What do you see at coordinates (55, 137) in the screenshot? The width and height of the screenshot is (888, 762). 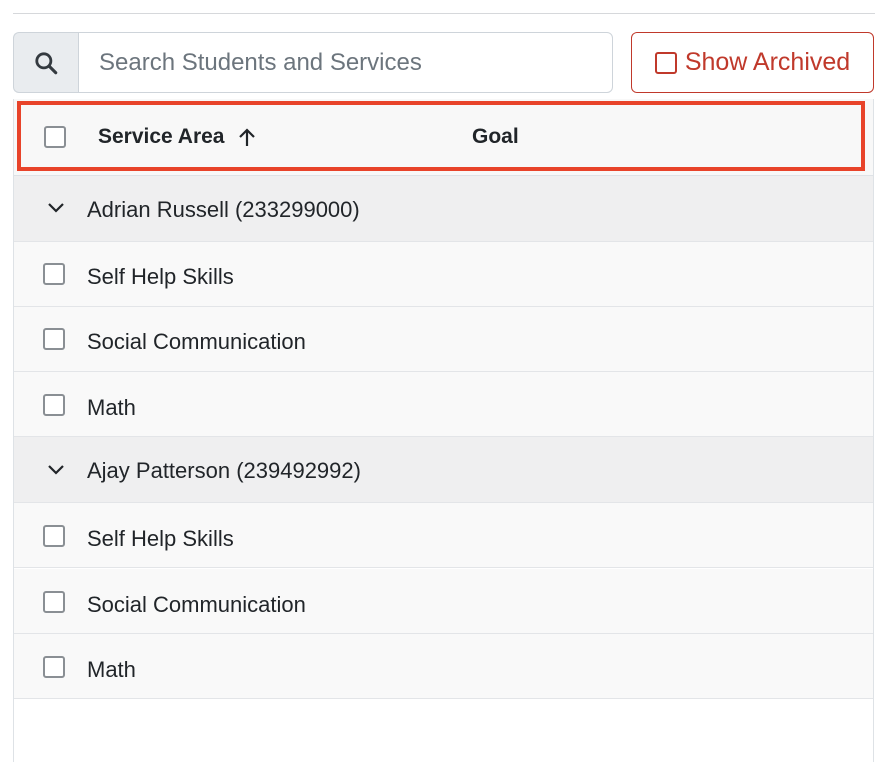 I see `select-all-checkbox` at bounding box center [55, 137].